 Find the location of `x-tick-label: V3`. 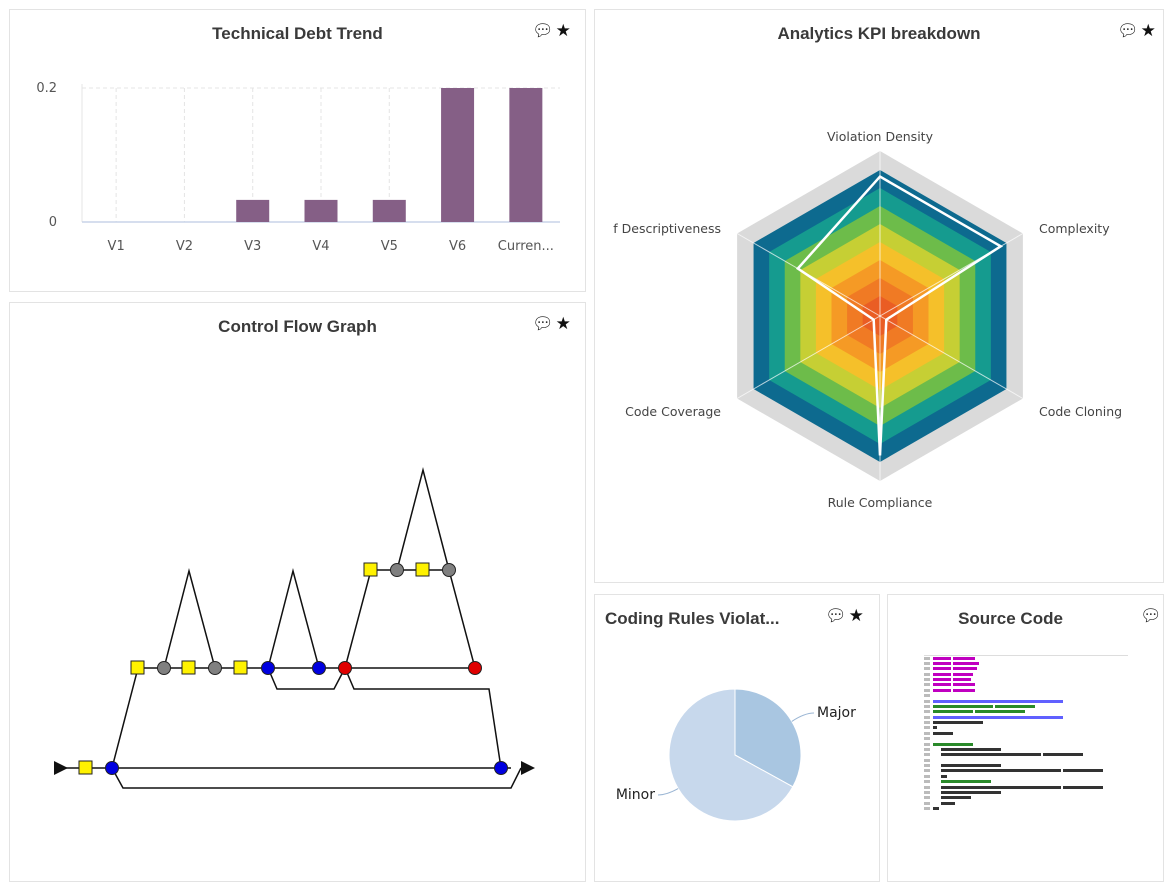

x-tick-label: V3 is located at coordinates (252, 246).